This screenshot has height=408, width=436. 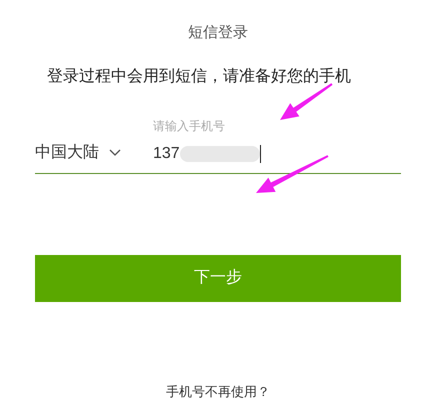 I want to click on notice-text: 登录过程中会用到短信，请准备好您的手机, so click(x=199, y=76).